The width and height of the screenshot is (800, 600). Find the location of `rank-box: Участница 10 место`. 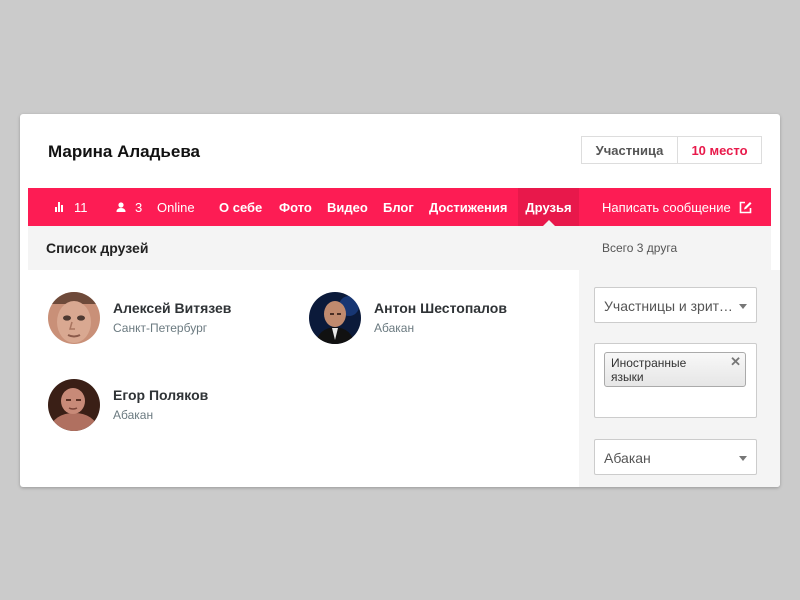

rank-box: Участница 10 место is located at coordinates (671, 150).